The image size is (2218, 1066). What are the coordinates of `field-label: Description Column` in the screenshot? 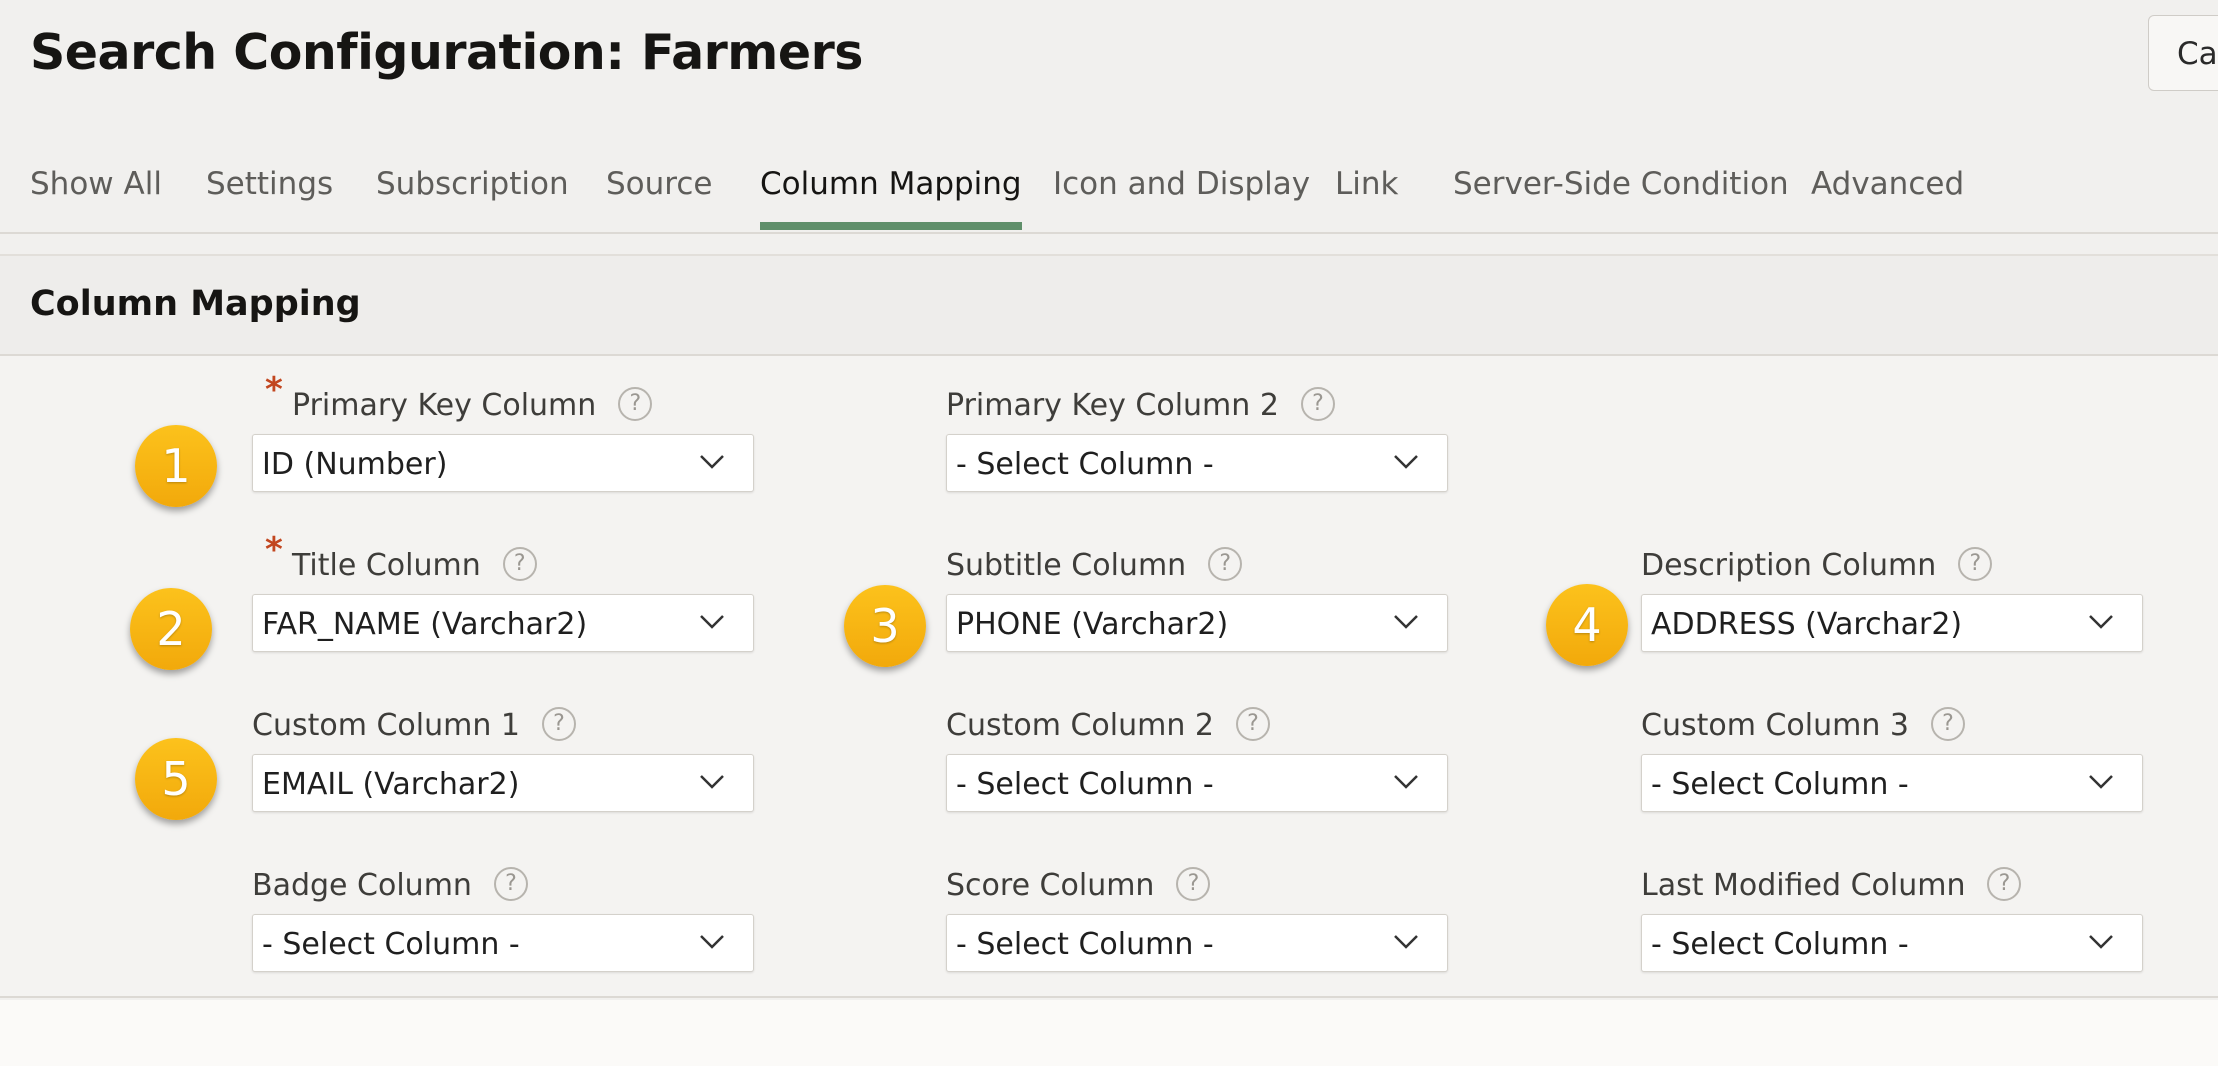 It's located at (1789, 565).